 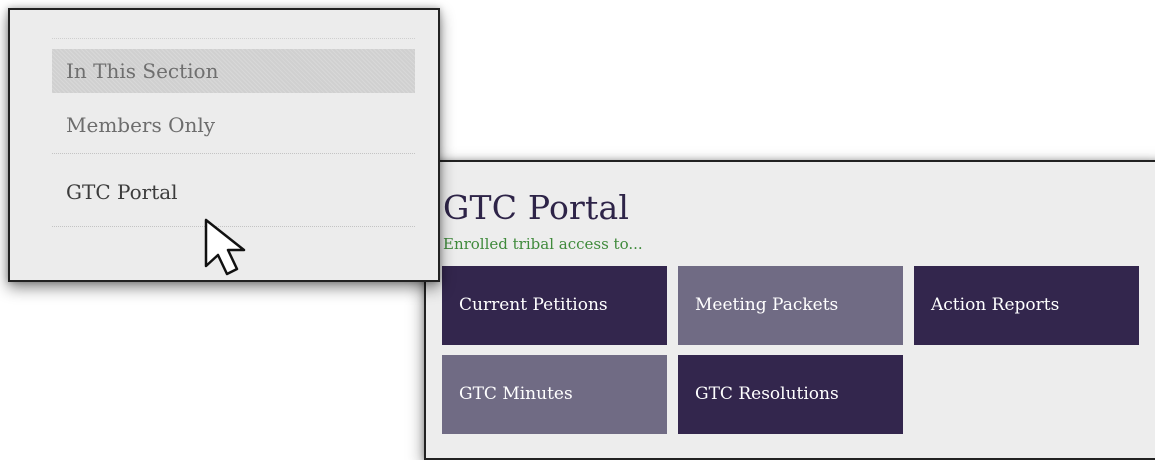 I want to click on section-heading: In This Section, so click(x=233, y=71).